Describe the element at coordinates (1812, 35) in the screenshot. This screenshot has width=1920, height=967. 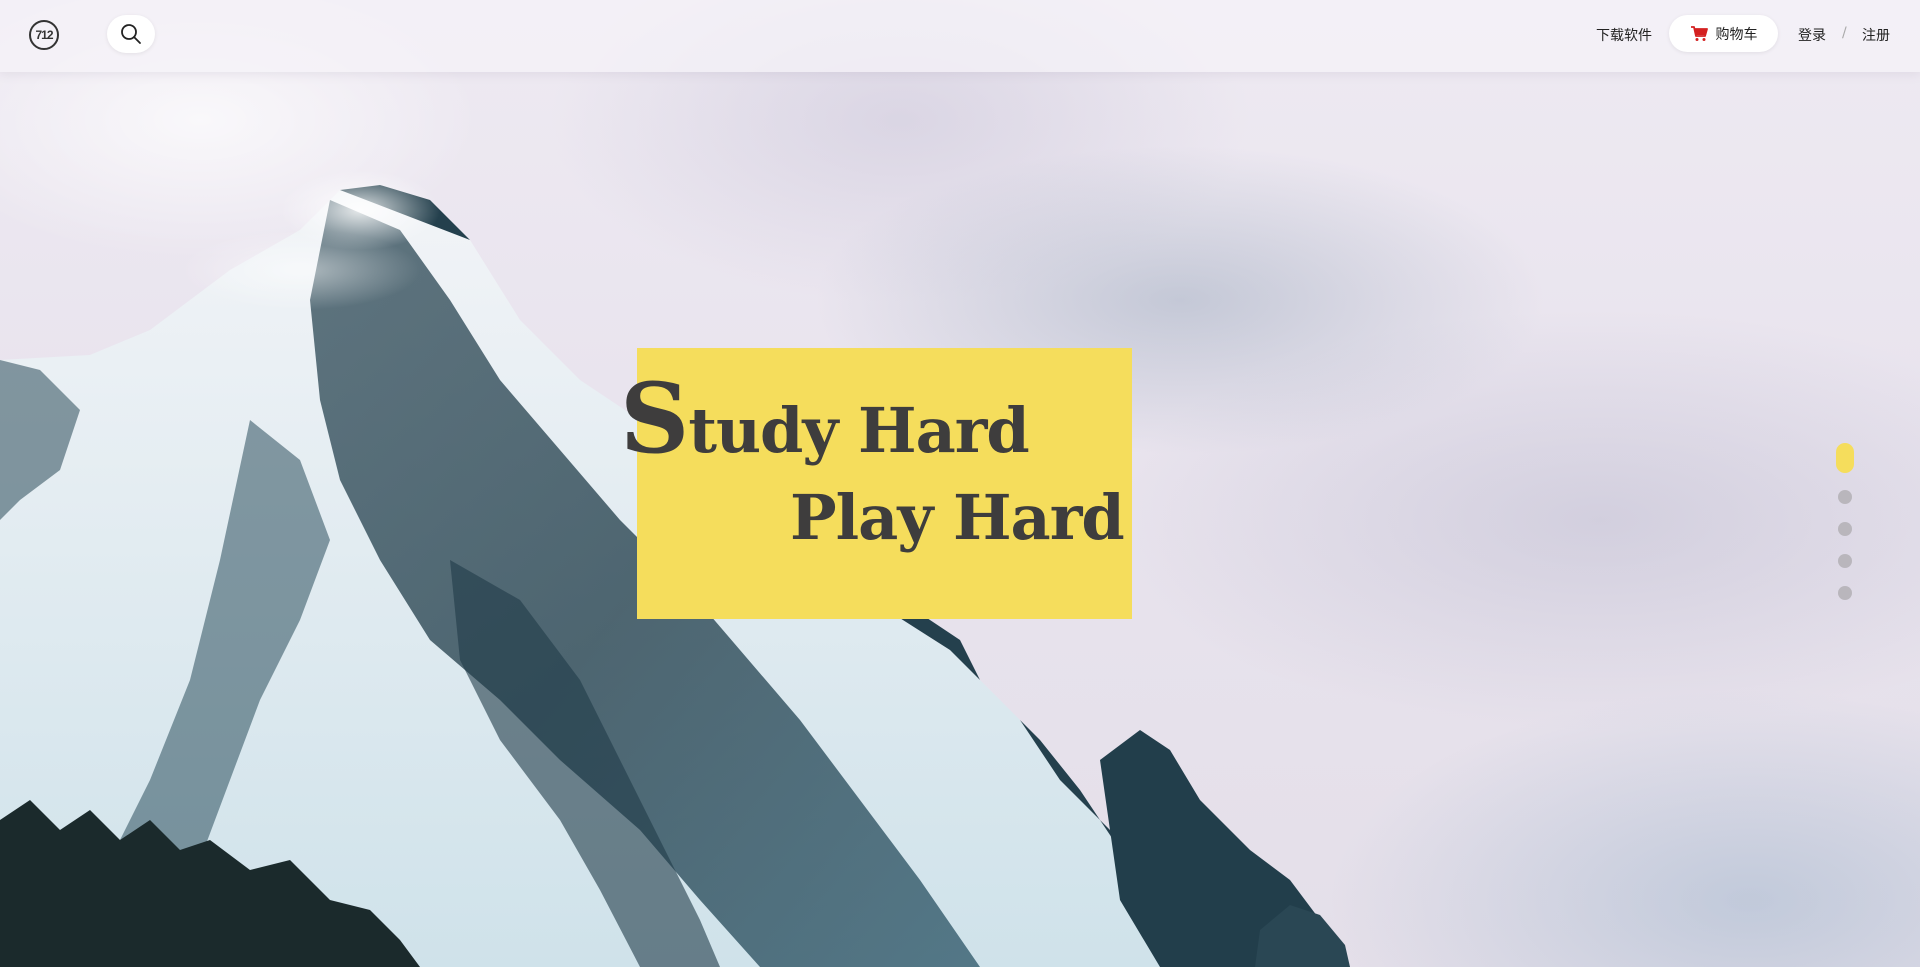
I see `login-link: 登录` at that location.